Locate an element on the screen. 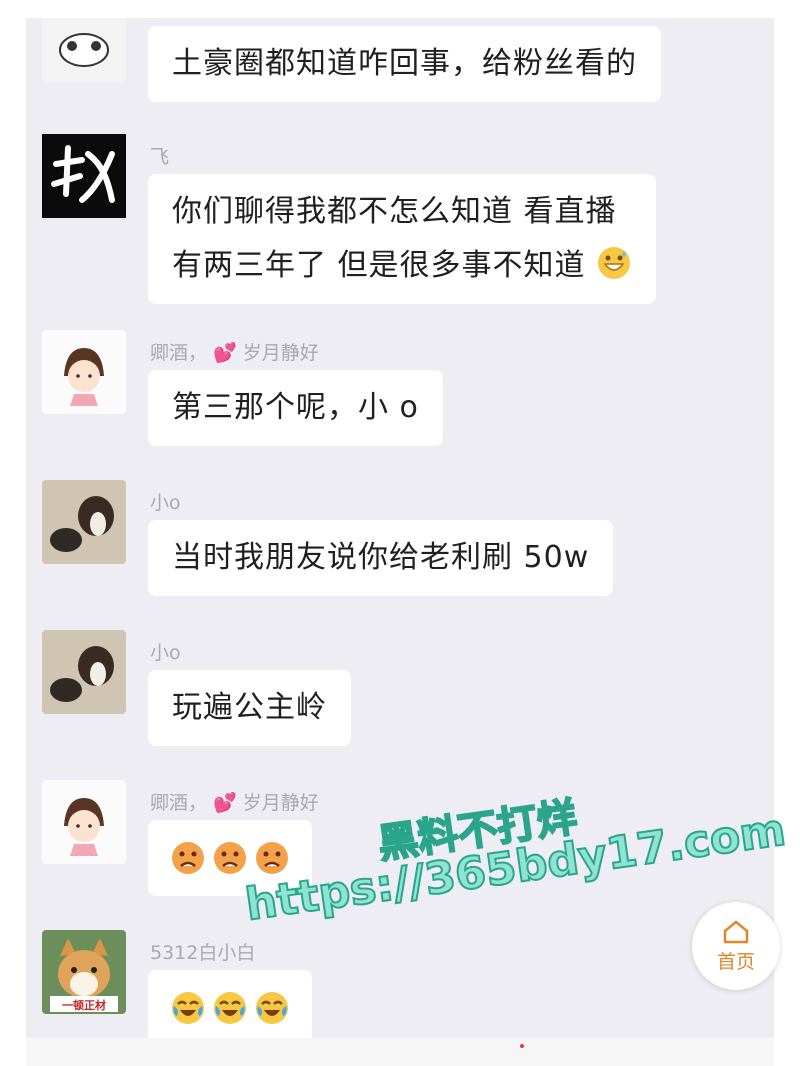 The height and width of the screenshot is (1066, 800). emoji-row is located at coordinates (230, 1008).